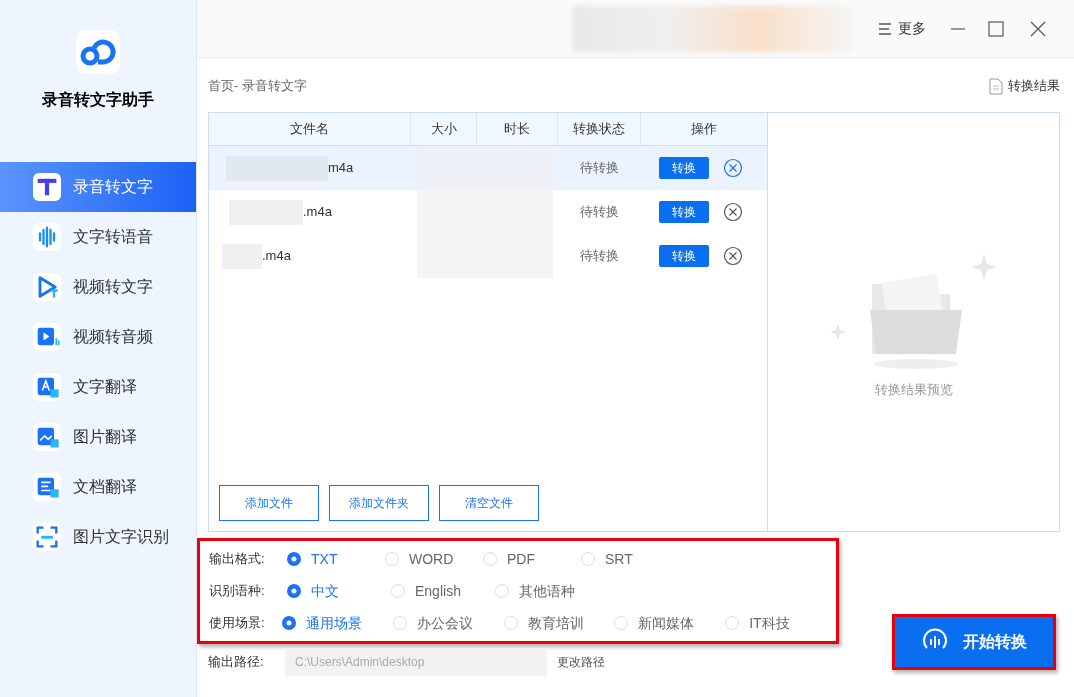  I want to click on option-label: 使用场景:, so click(237, 623).